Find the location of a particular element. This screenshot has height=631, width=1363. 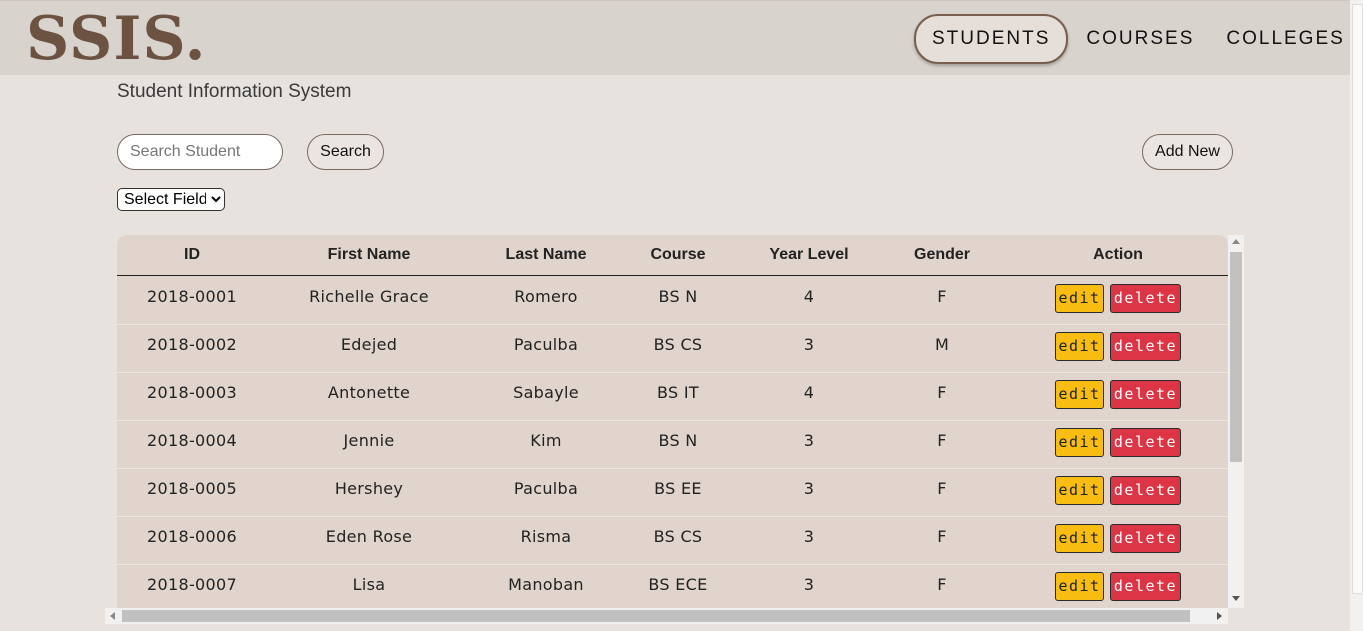

cell-first-name: Hershey is located at coordinates (369, 488).